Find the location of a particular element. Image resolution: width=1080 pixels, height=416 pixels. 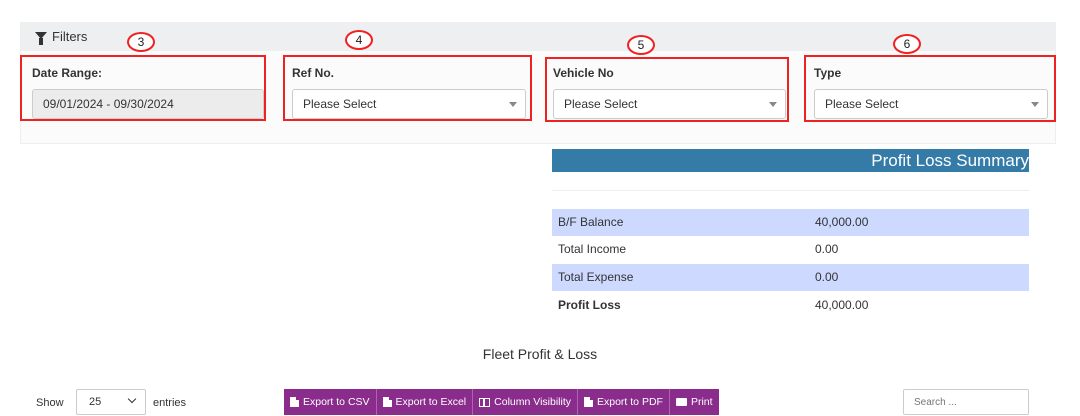

summary-title: Profit Loss Summary is located at coordinates (790, 160).